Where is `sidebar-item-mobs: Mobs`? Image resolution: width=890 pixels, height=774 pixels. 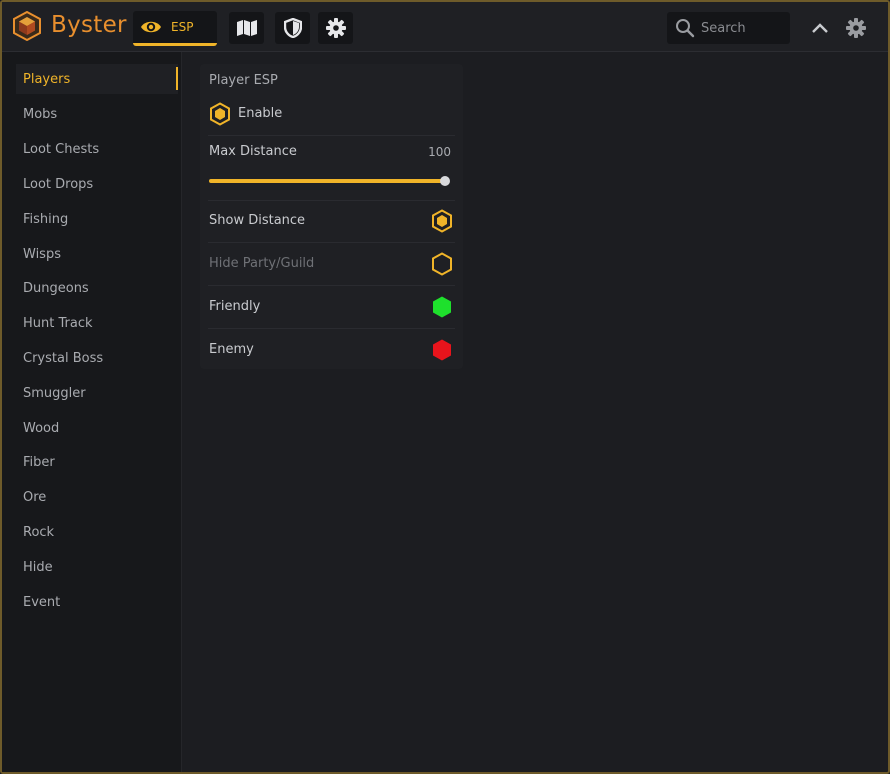
sidebar-item-mobs: Mobs is located at coordinates (97, 114).